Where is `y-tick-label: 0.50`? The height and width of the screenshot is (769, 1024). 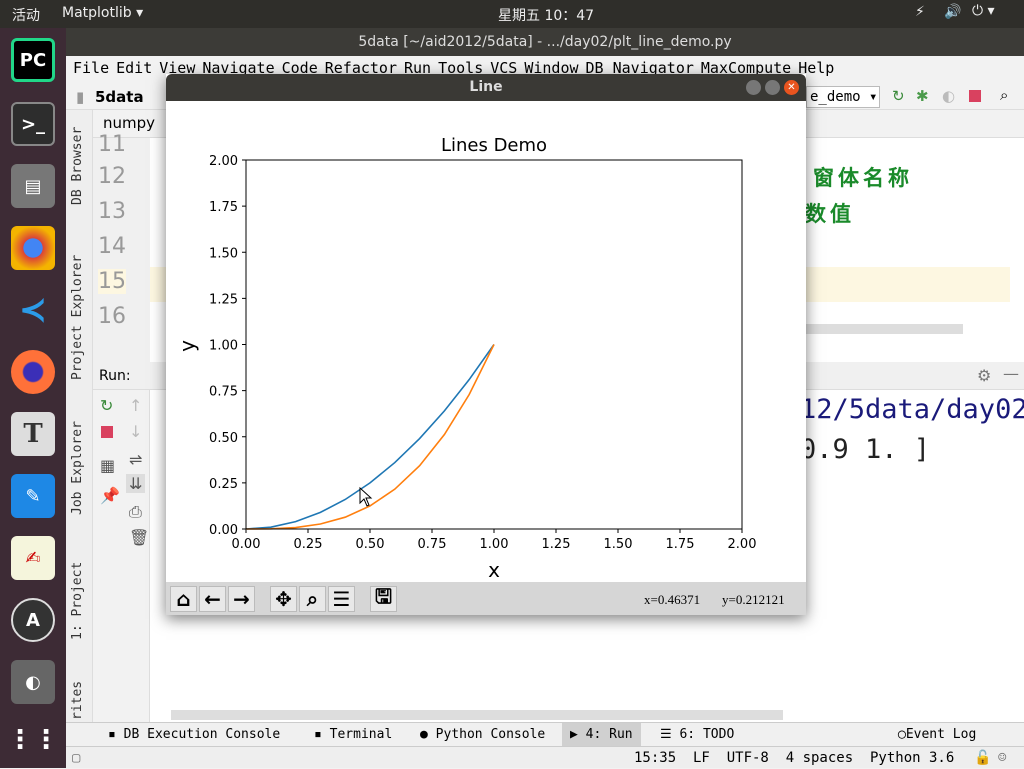 y-tick-label: 0.50 is located at coordinates (223, 438).